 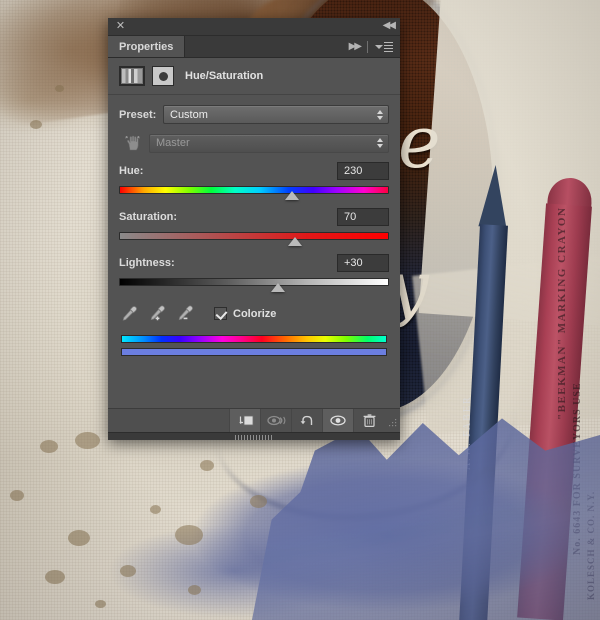 What do you see at coordinates (132, 143) in the screenshot?
I see `targeted-adjustment-hand-icon` at bounding box center [132, 143].